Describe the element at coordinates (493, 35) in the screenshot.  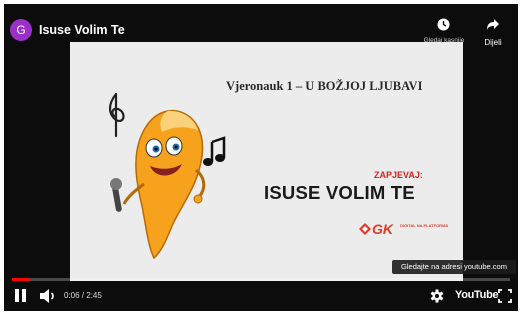
I see `share-button: Dijeli` at that location.